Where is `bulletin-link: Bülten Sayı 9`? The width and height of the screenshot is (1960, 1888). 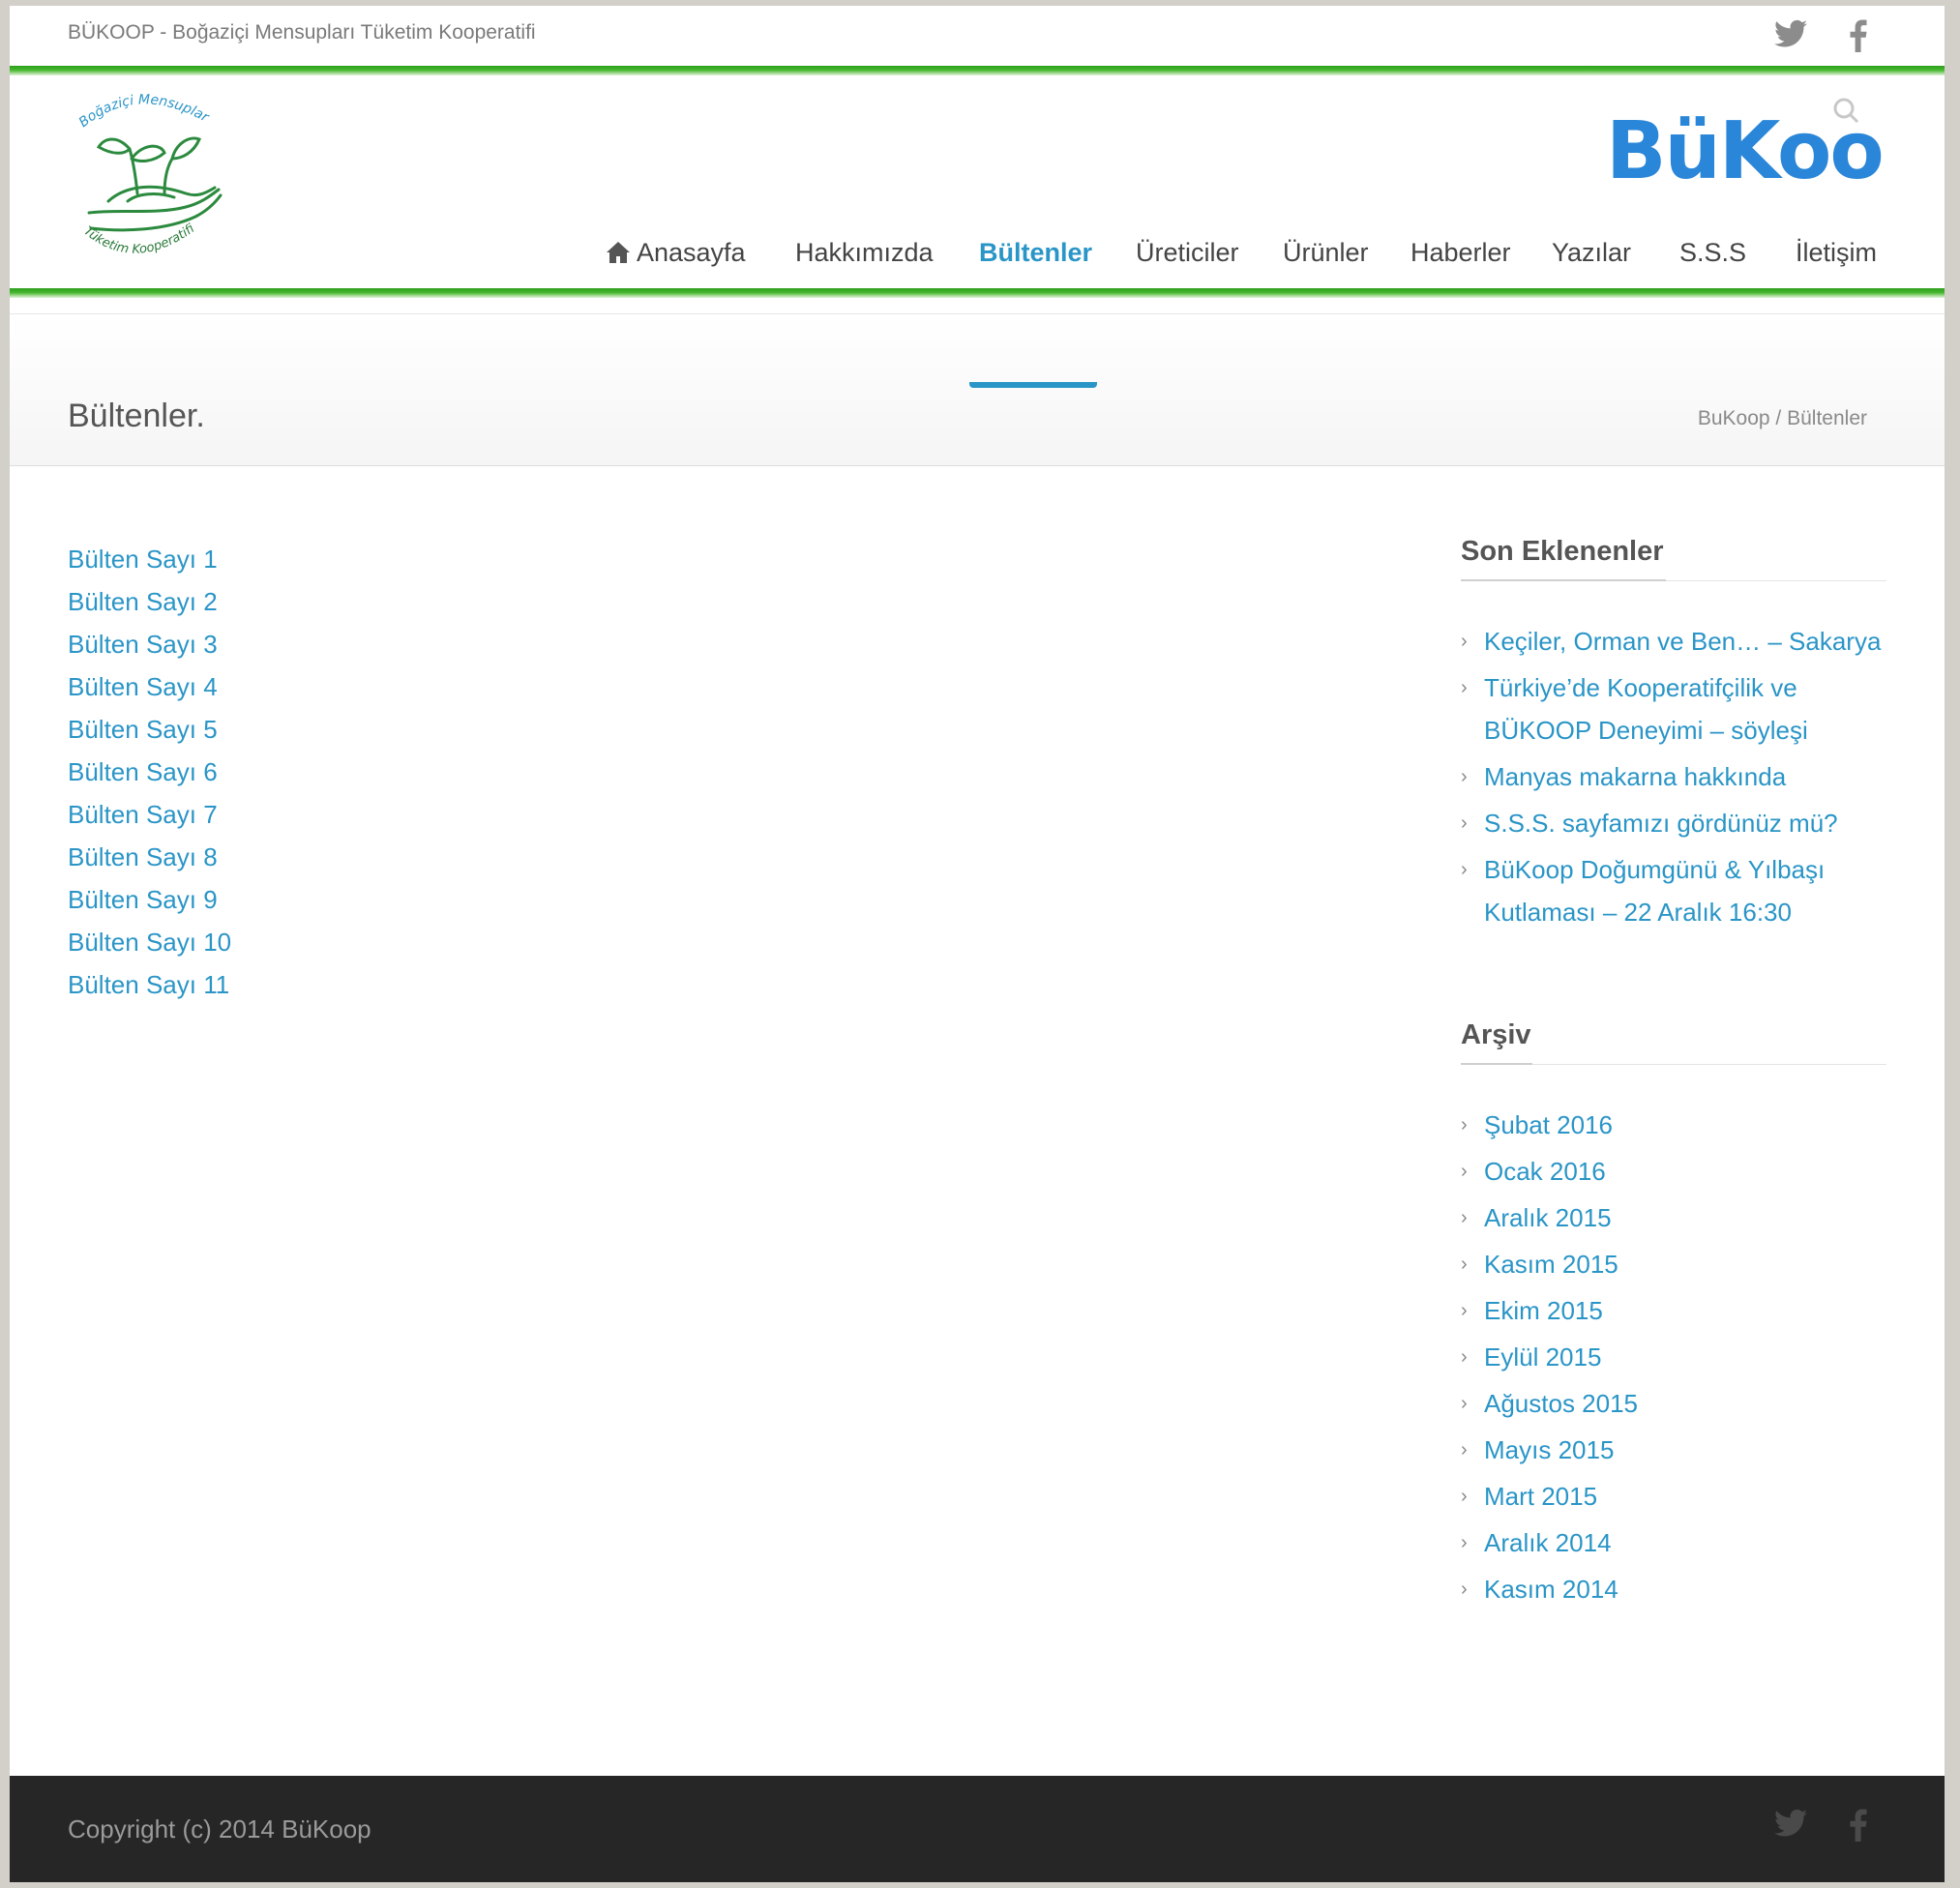 bulletin-link: Bülten Sayı 9 is located at coordinates (149, 899).